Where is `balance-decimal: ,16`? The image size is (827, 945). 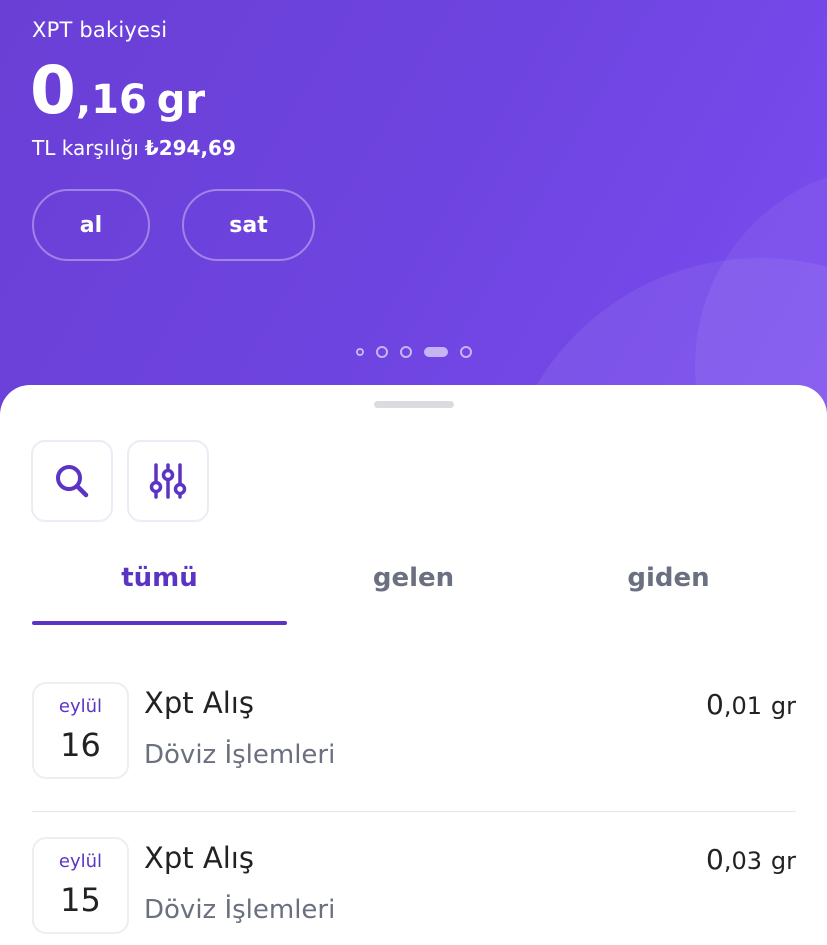 balance-decimal: ,16 is located at coordinates (111, 100).